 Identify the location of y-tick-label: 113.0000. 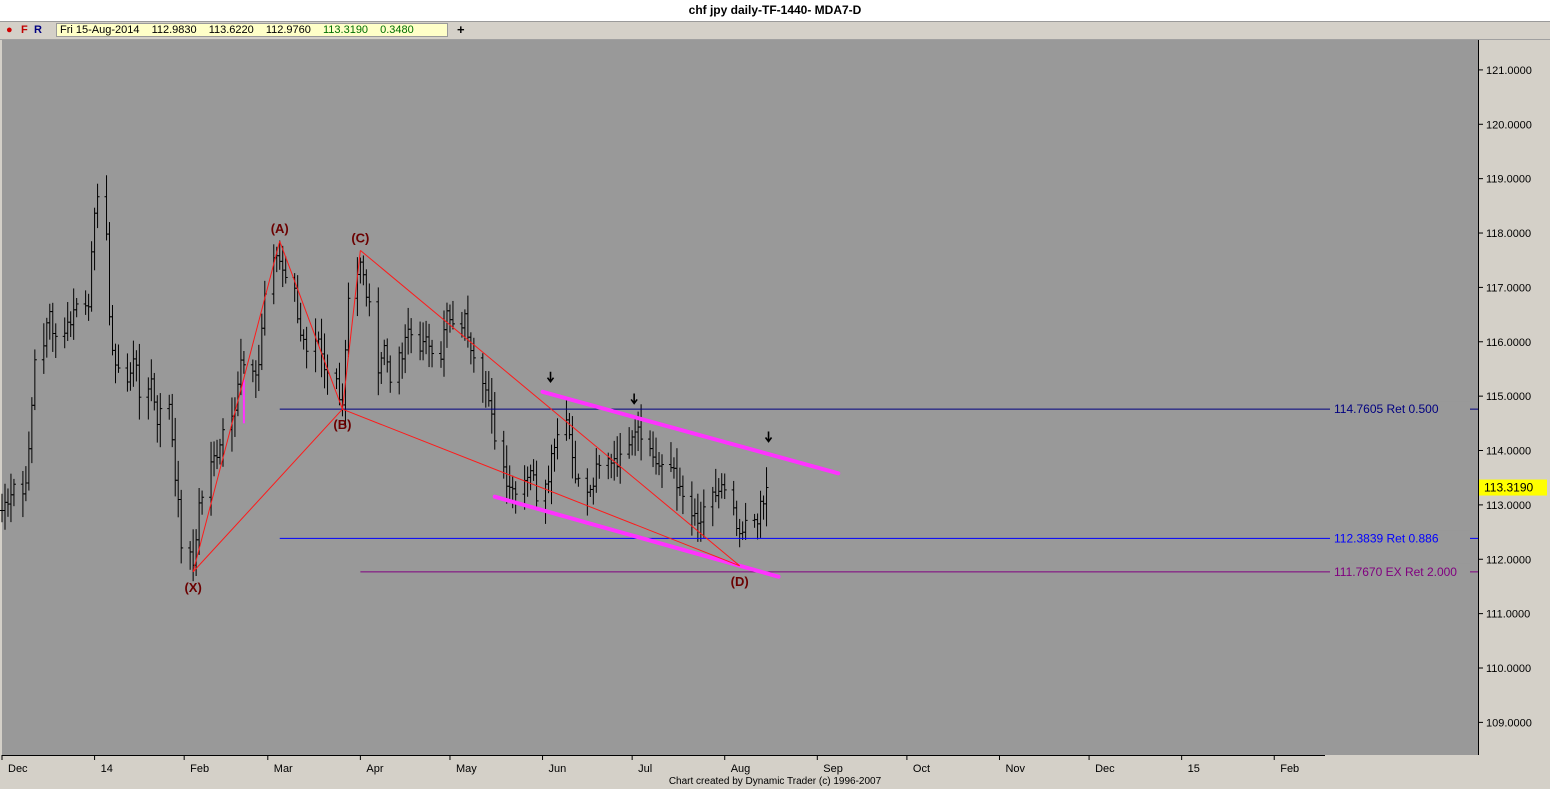
(1508, 506).